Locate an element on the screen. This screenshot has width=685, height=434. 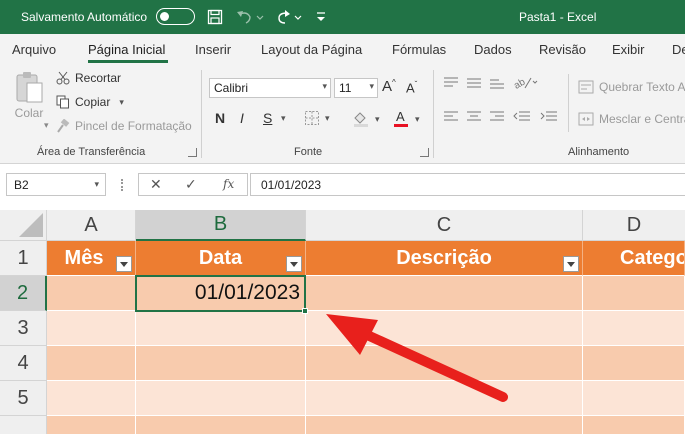
italic-label: I is located at coordinates (242, 118).